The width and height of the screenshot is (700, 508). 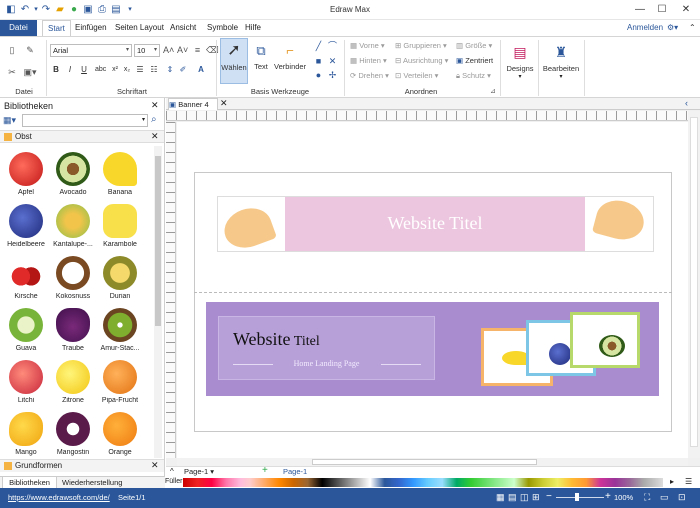 What do you see at coordinates (474, 45) in the screenshot?
I see `size-button: ▥ Größe ▾` at bounding box center [474, 45].